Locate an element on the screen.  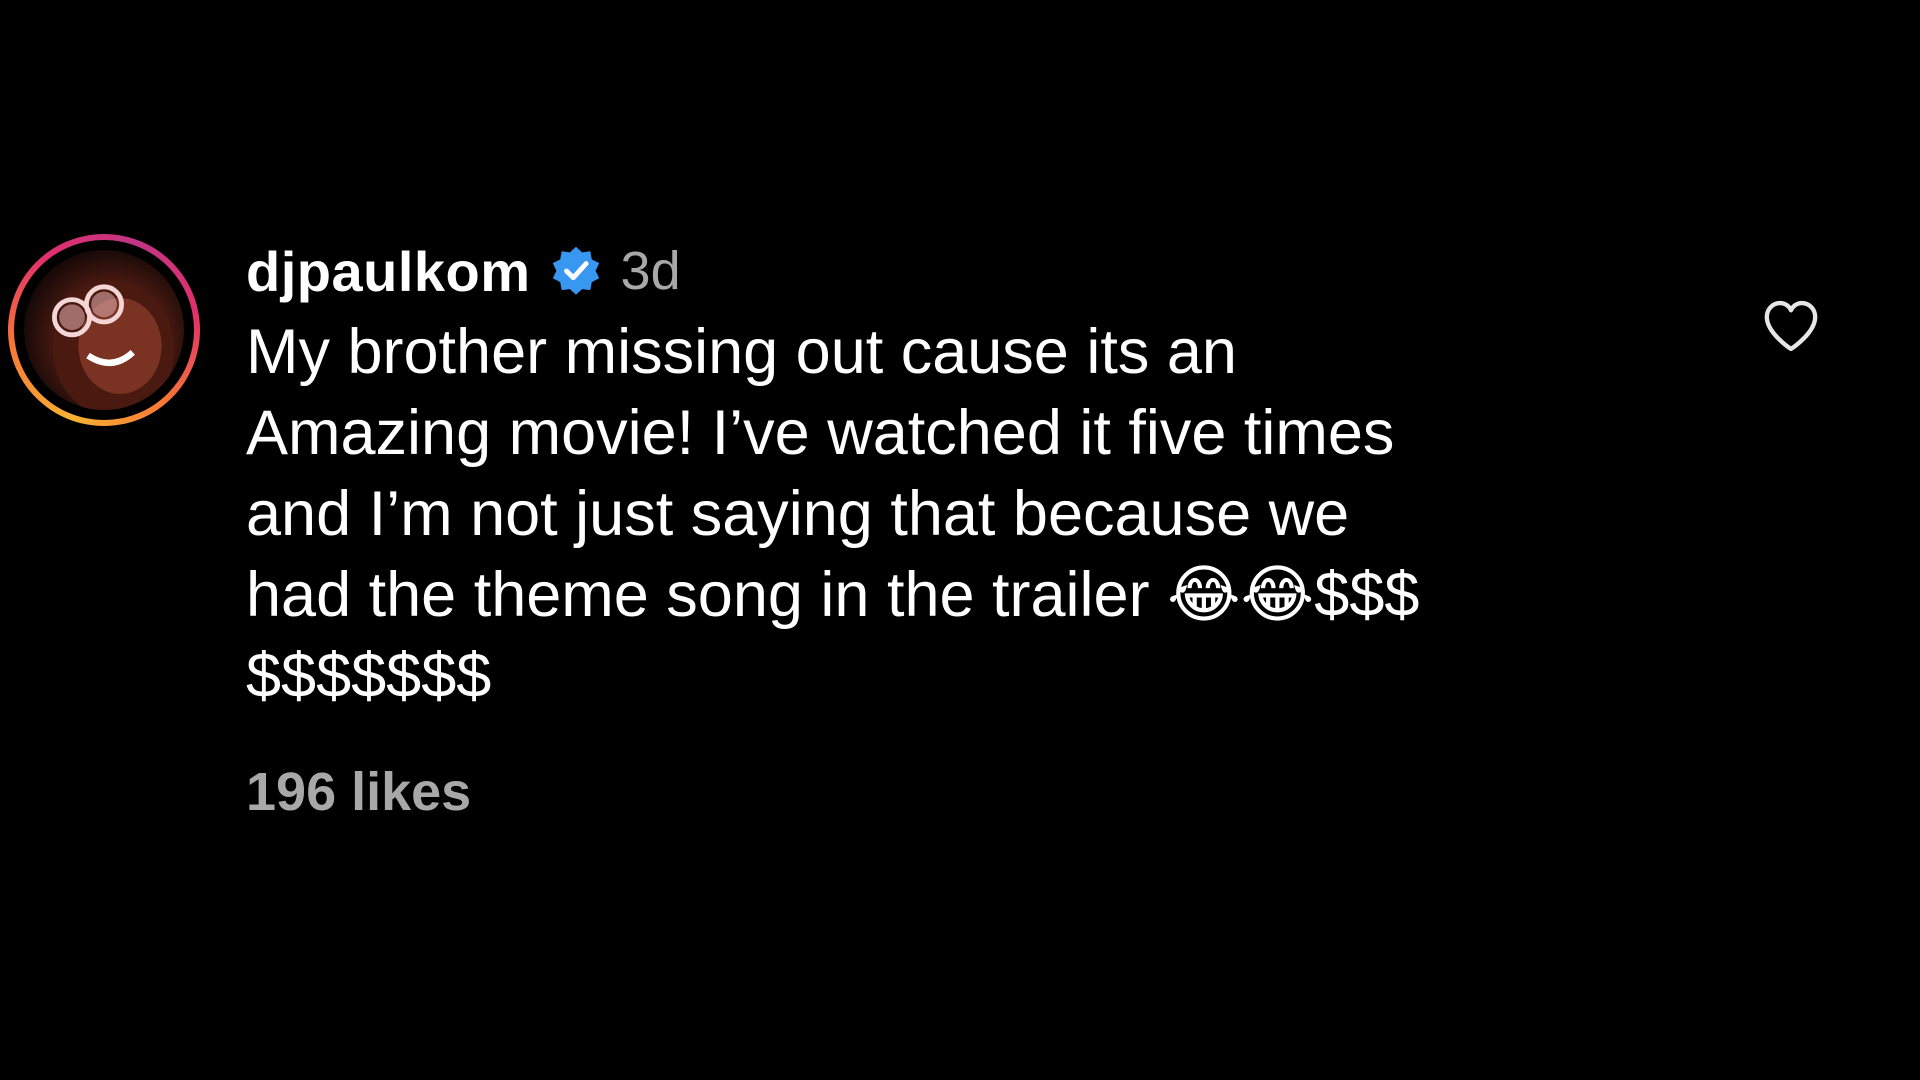
heart-outline-icon is located at coordinates (1791, 326).